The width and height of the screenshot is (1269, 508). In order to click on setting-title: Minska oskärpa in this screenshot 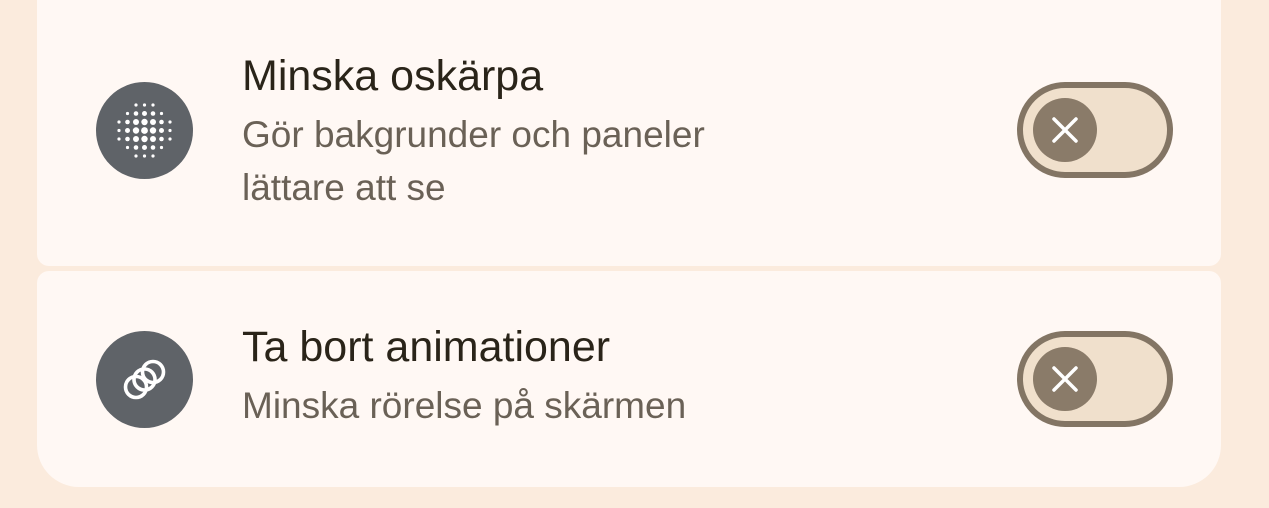, I will do `click(393, 76)`.